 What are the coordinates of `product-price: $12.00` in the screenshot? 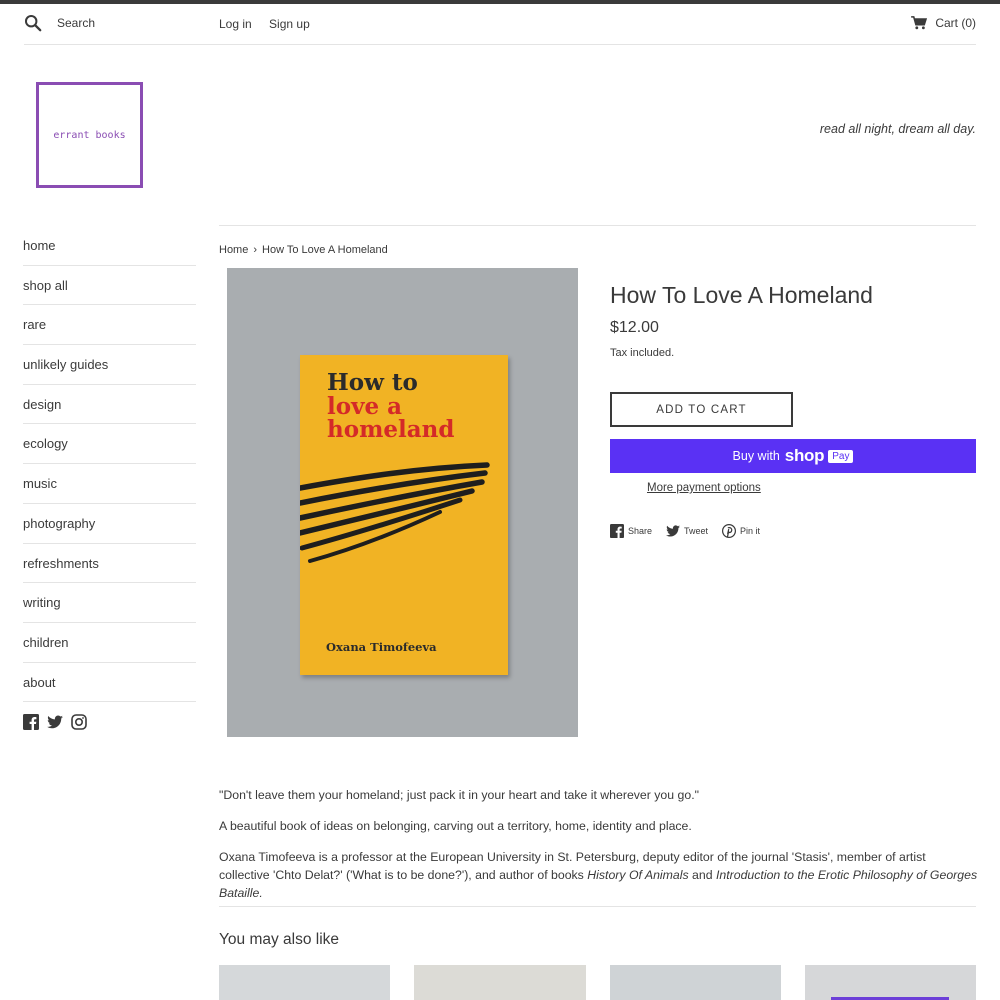 It's located at (634, 327).